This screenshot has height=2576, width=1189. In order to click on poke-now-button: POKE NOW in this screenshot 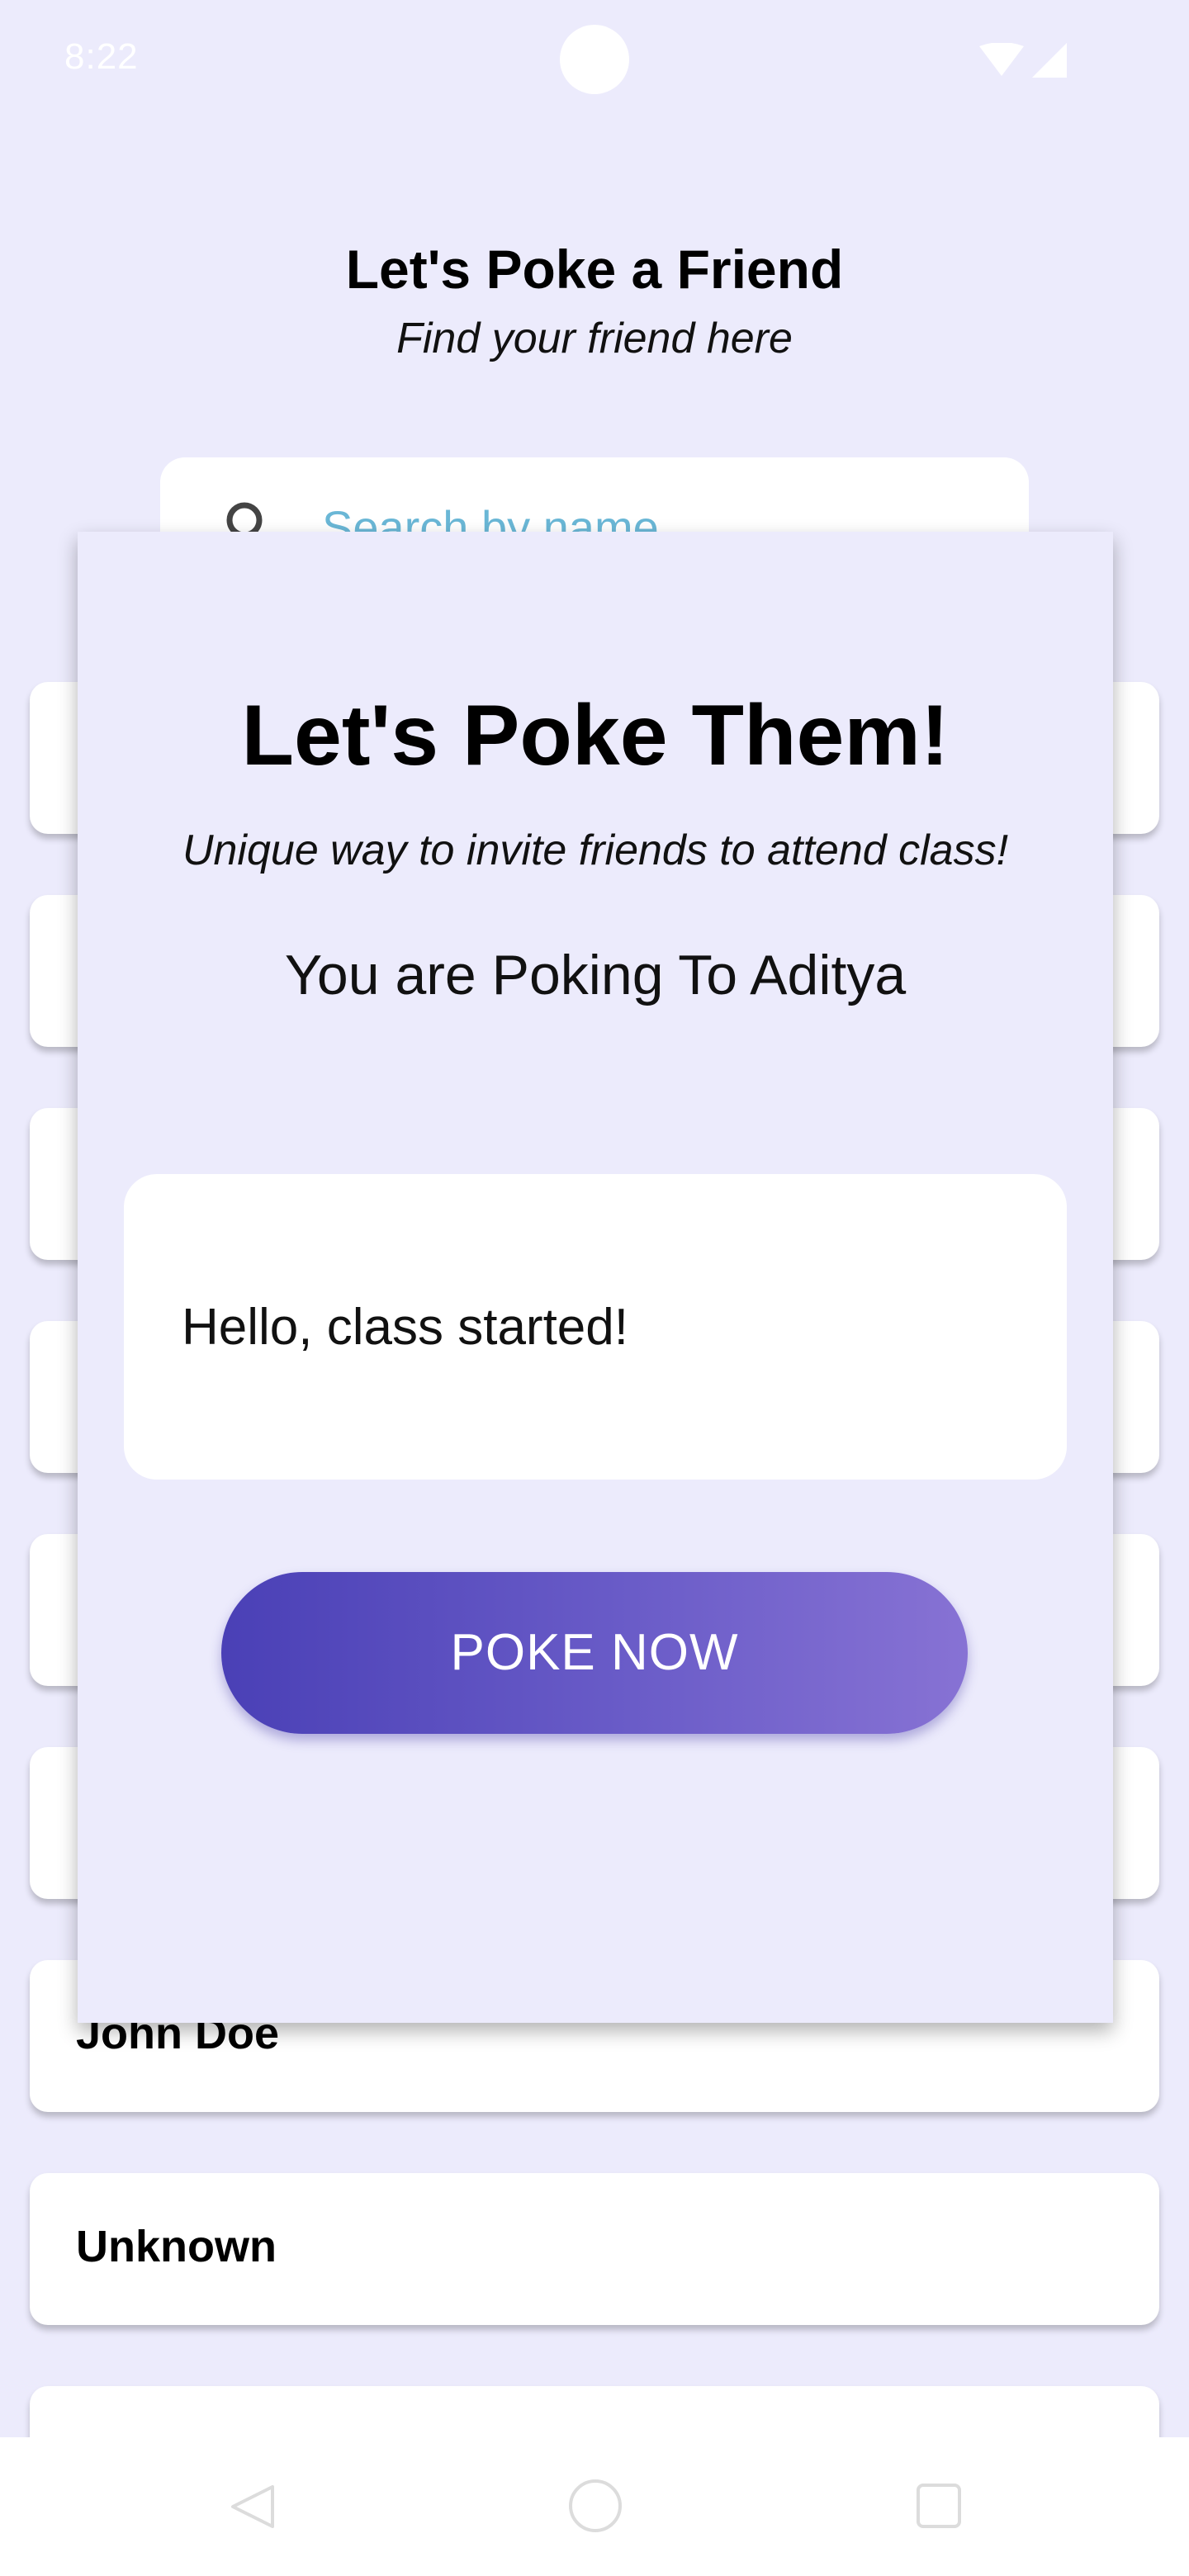, I will do `click(594, 1653)`.